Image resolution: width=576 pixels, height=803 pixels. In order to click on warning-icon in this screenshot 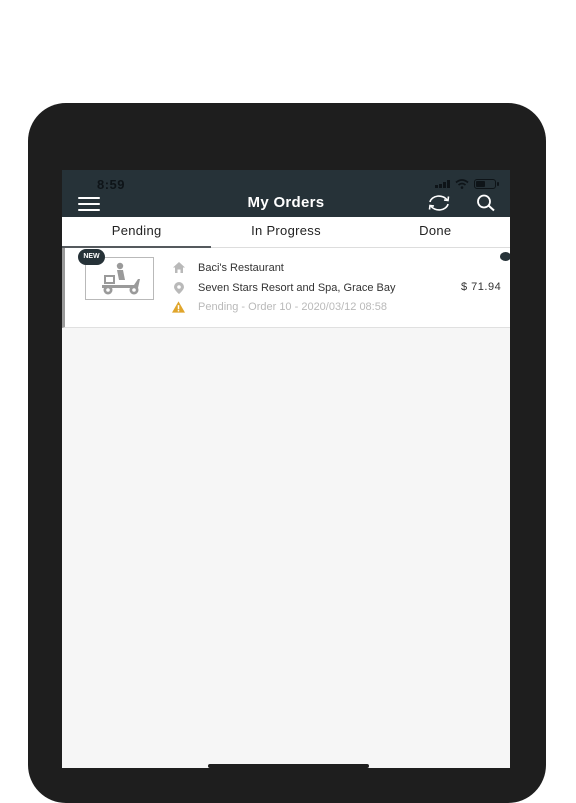, I will do `click(178, 306)`.